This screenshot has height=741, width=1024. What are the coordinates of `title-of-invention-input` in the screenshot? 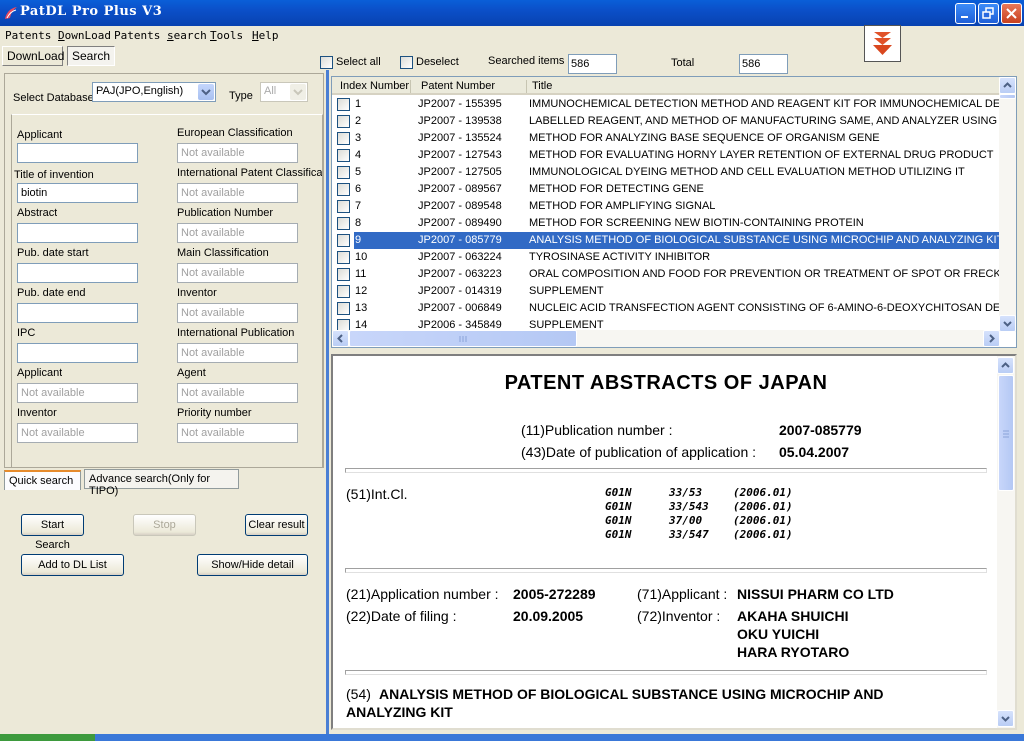 It's located at (77, 193).